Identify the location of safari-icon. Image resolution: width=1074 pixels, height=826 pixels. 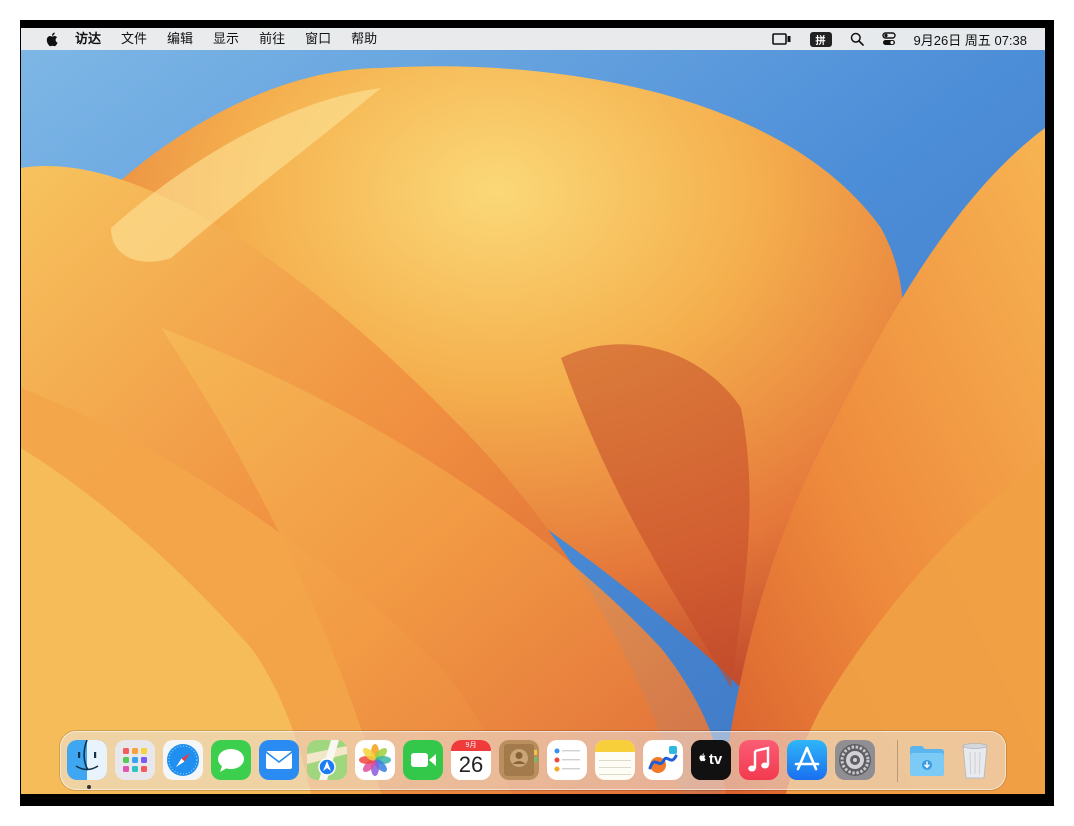
(183, 760).